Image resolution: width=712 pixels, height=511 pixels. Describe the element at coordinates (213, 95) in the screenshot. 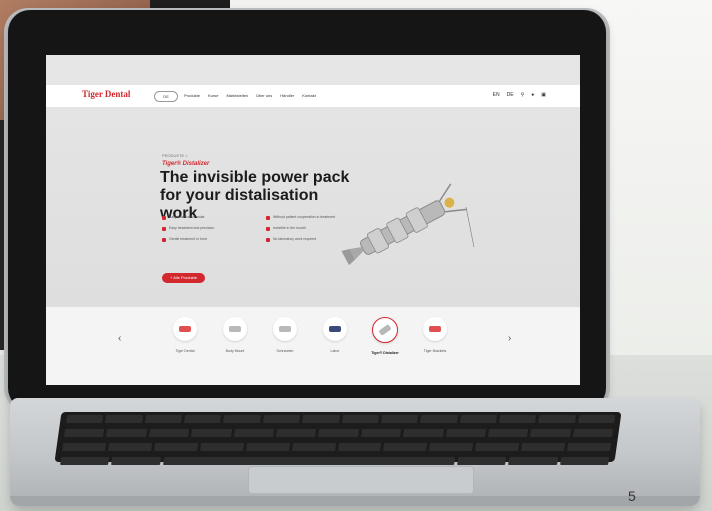

I see `nav-link-kurse: Kurse` at that location.